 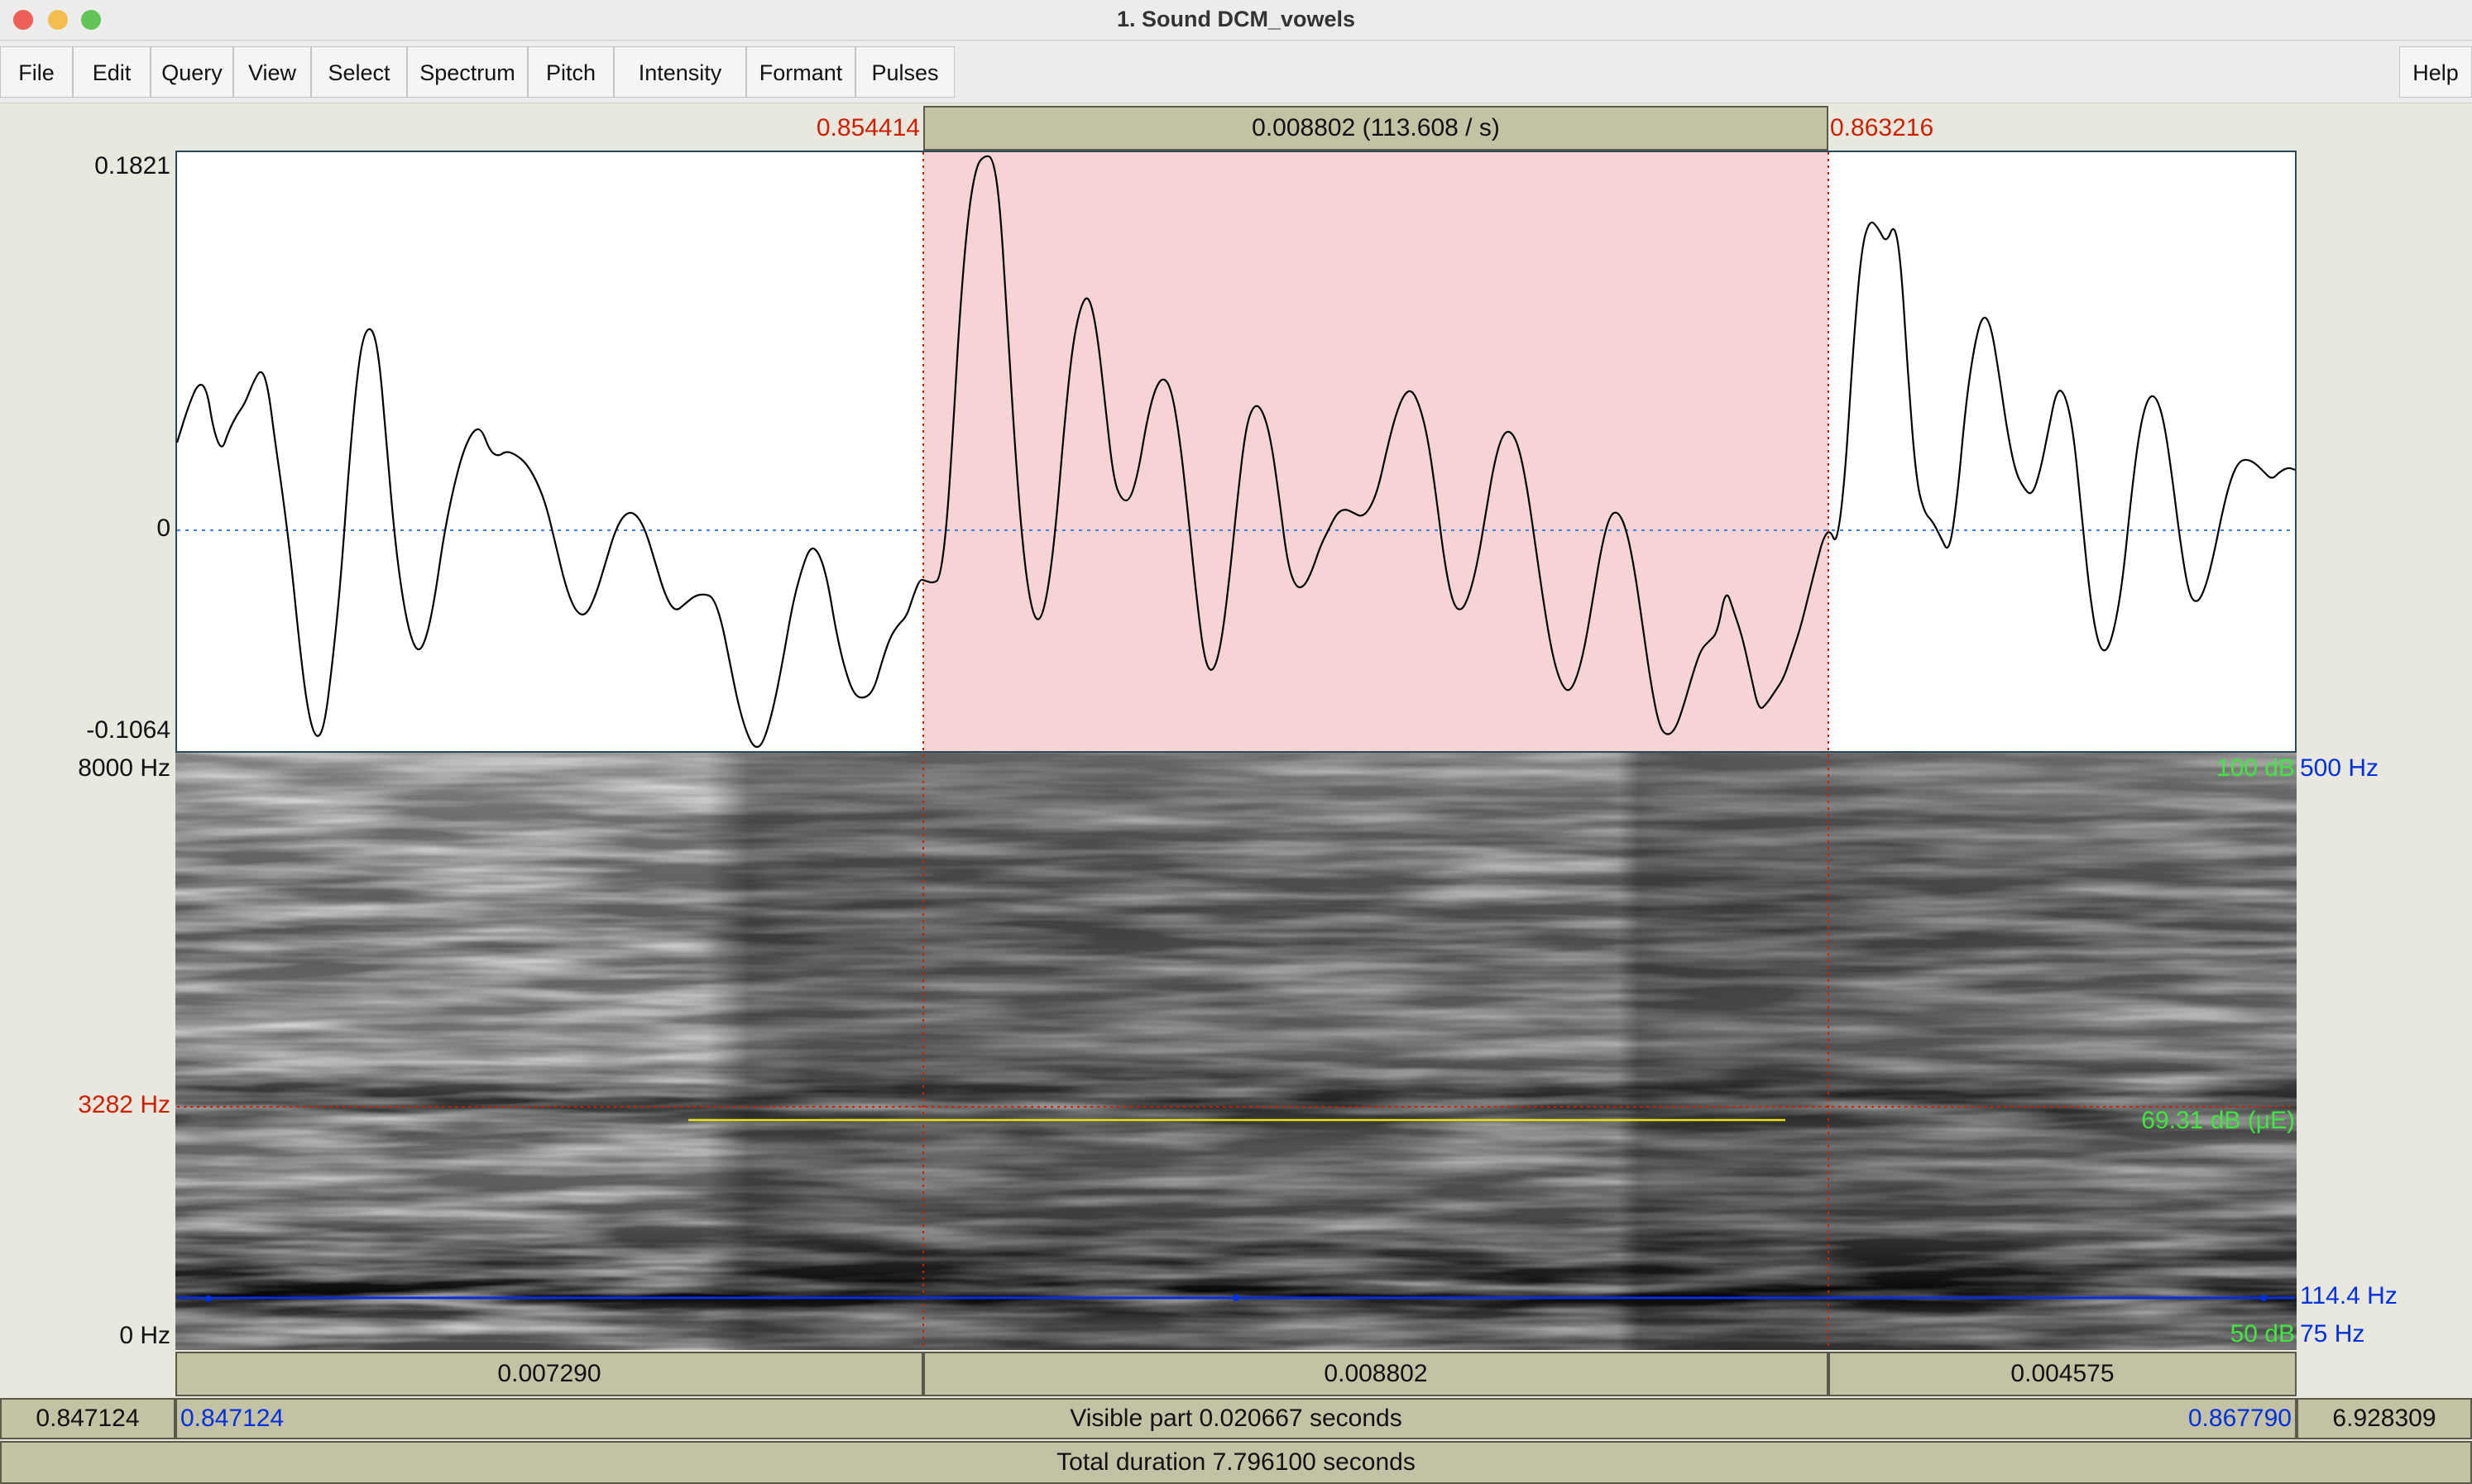 I want to click on pitch-top-label: 500 Hz, so click(x=2339, y=768).